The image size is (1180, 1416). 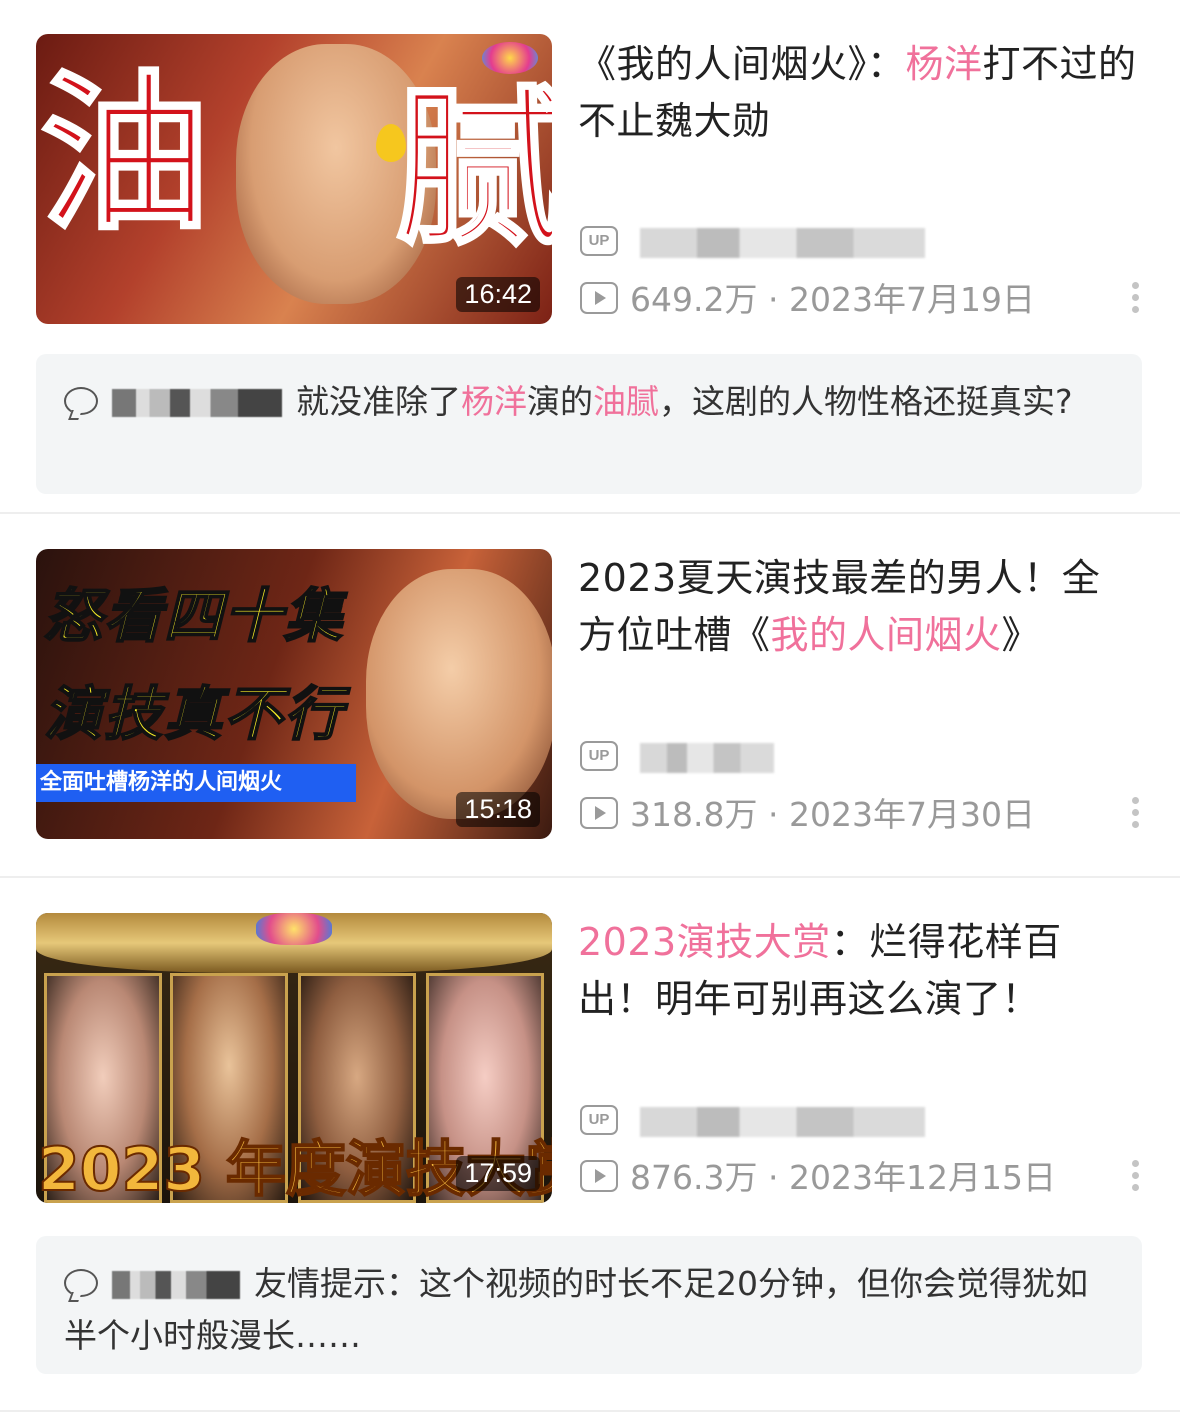 I want to click on thumbnail-overlay-text: 怒看四十集, so click(x=194, y=616).